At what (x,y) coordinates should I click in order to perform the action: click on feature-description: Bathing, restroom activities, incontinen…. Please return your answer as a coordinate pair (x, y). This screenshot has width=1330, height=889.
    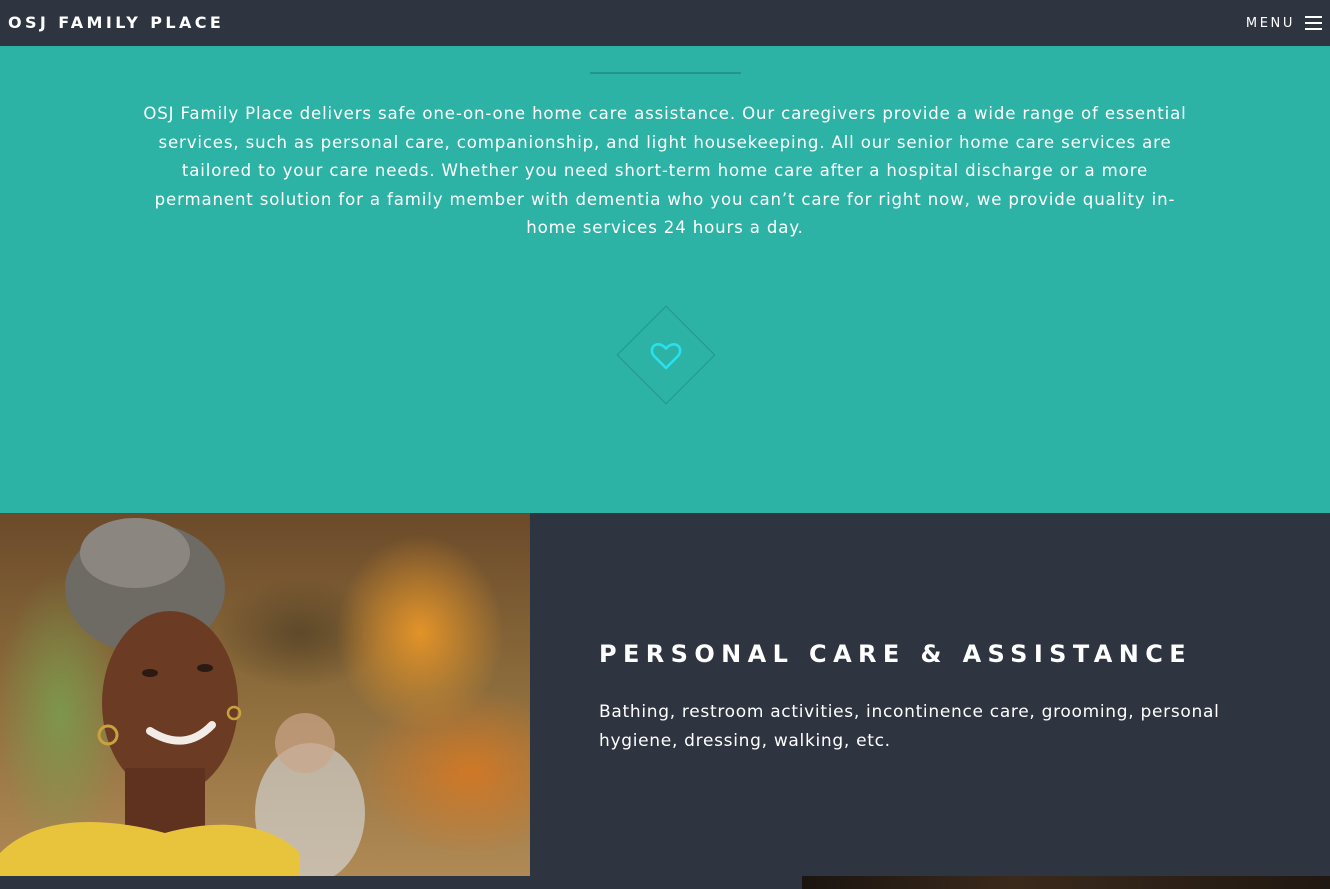
    Looking at the image, I should click on (909, 726).